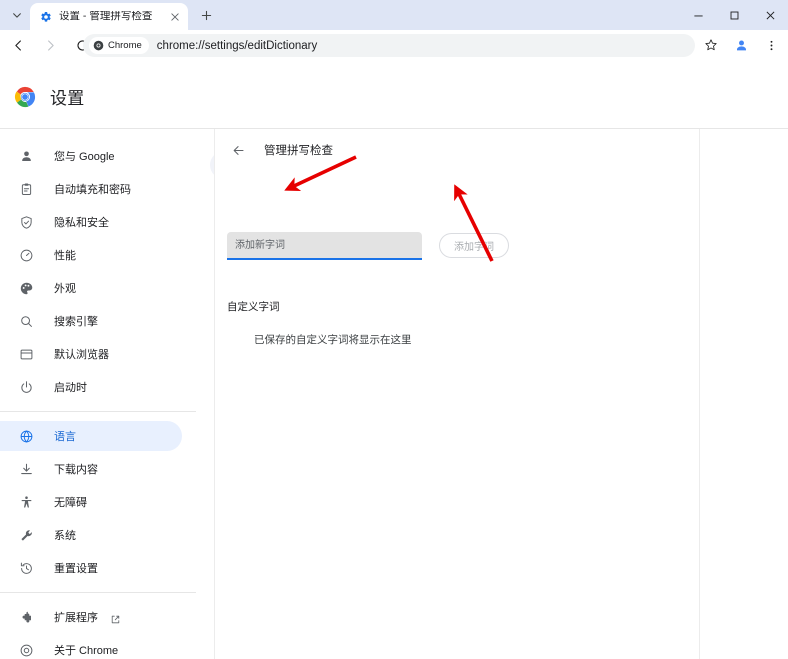  Describe the element at coordinates (67, 98) in the screenshot. I see `settings-title: 设置` at that location.